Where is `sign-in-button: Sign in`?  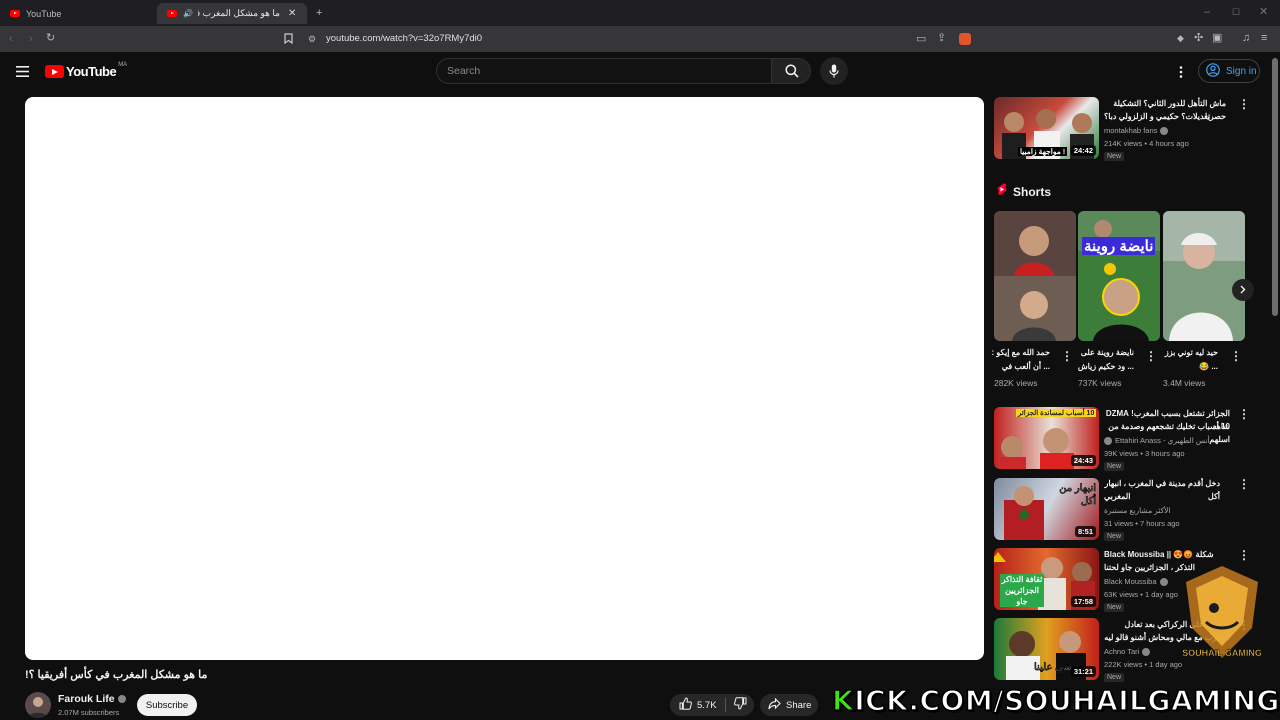
sign-in-button: Sign in is located at coordinates (1229, 71).